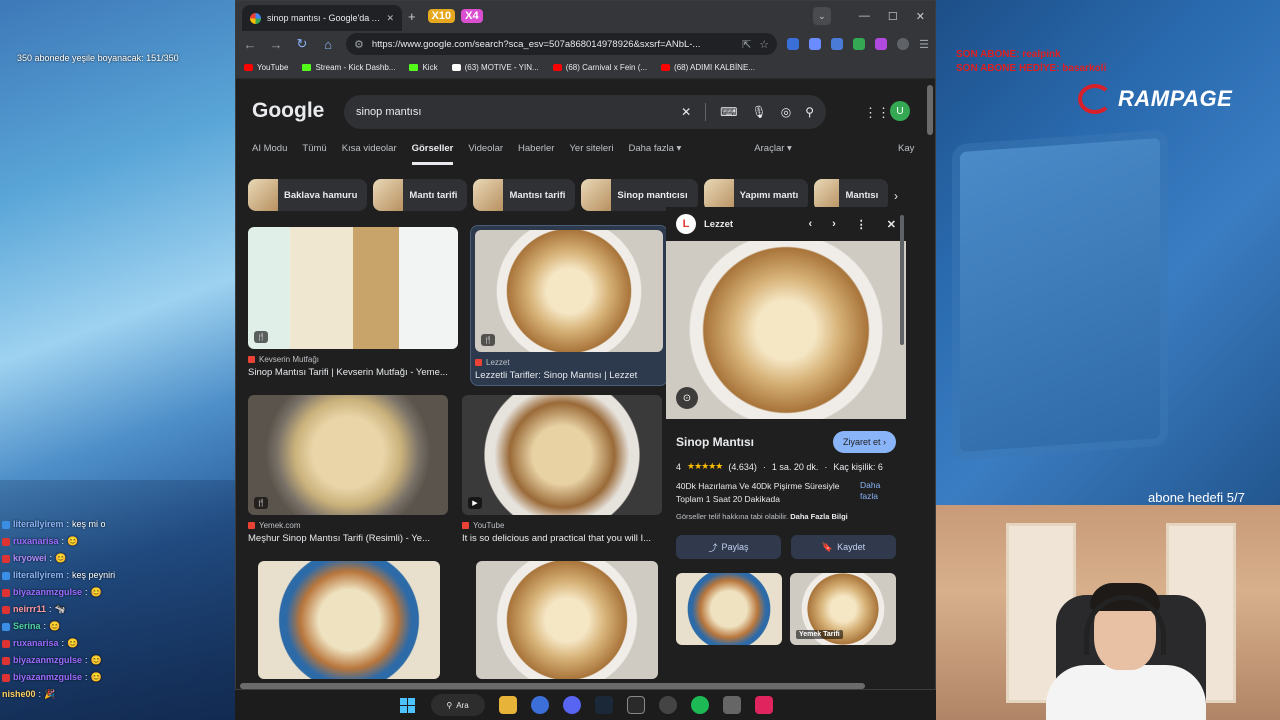 This screenshot has height=720, width=1280. What do you see at coordinates (536, 154) in the screenshot?
I see `tab-news: Haberler` at bounding box center [536, 154].